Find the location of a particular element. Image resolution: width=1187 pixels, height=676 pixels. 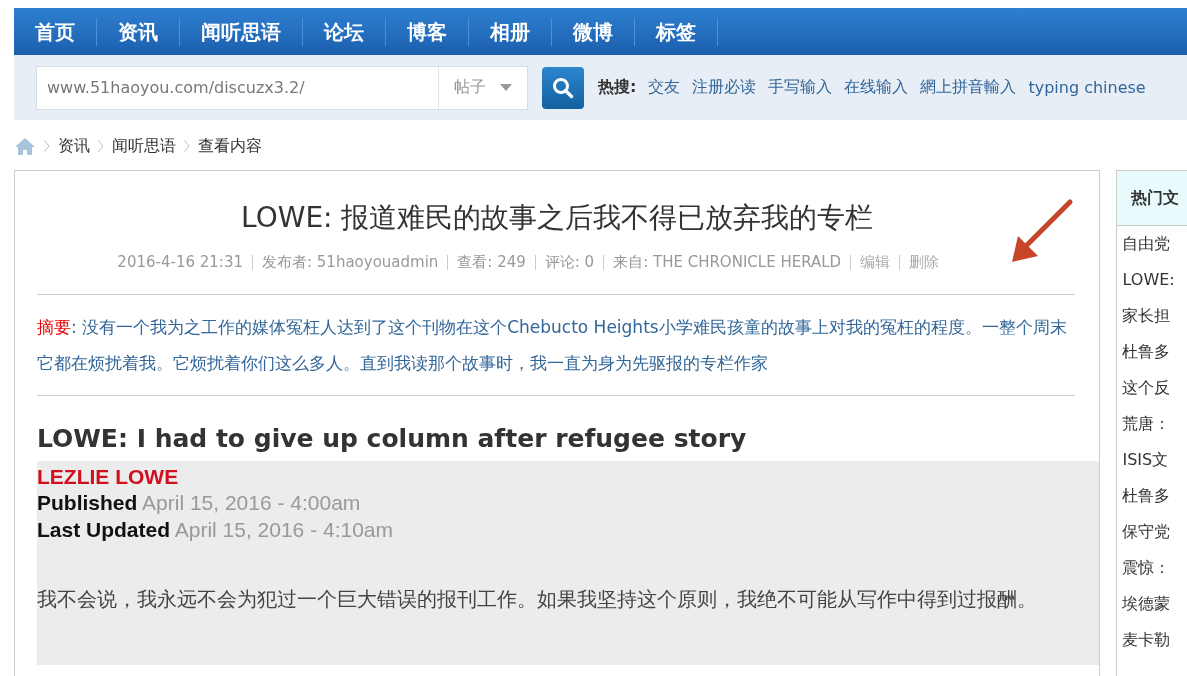

sidebar-item: 家长担 is located at coordinates (1152, 316).